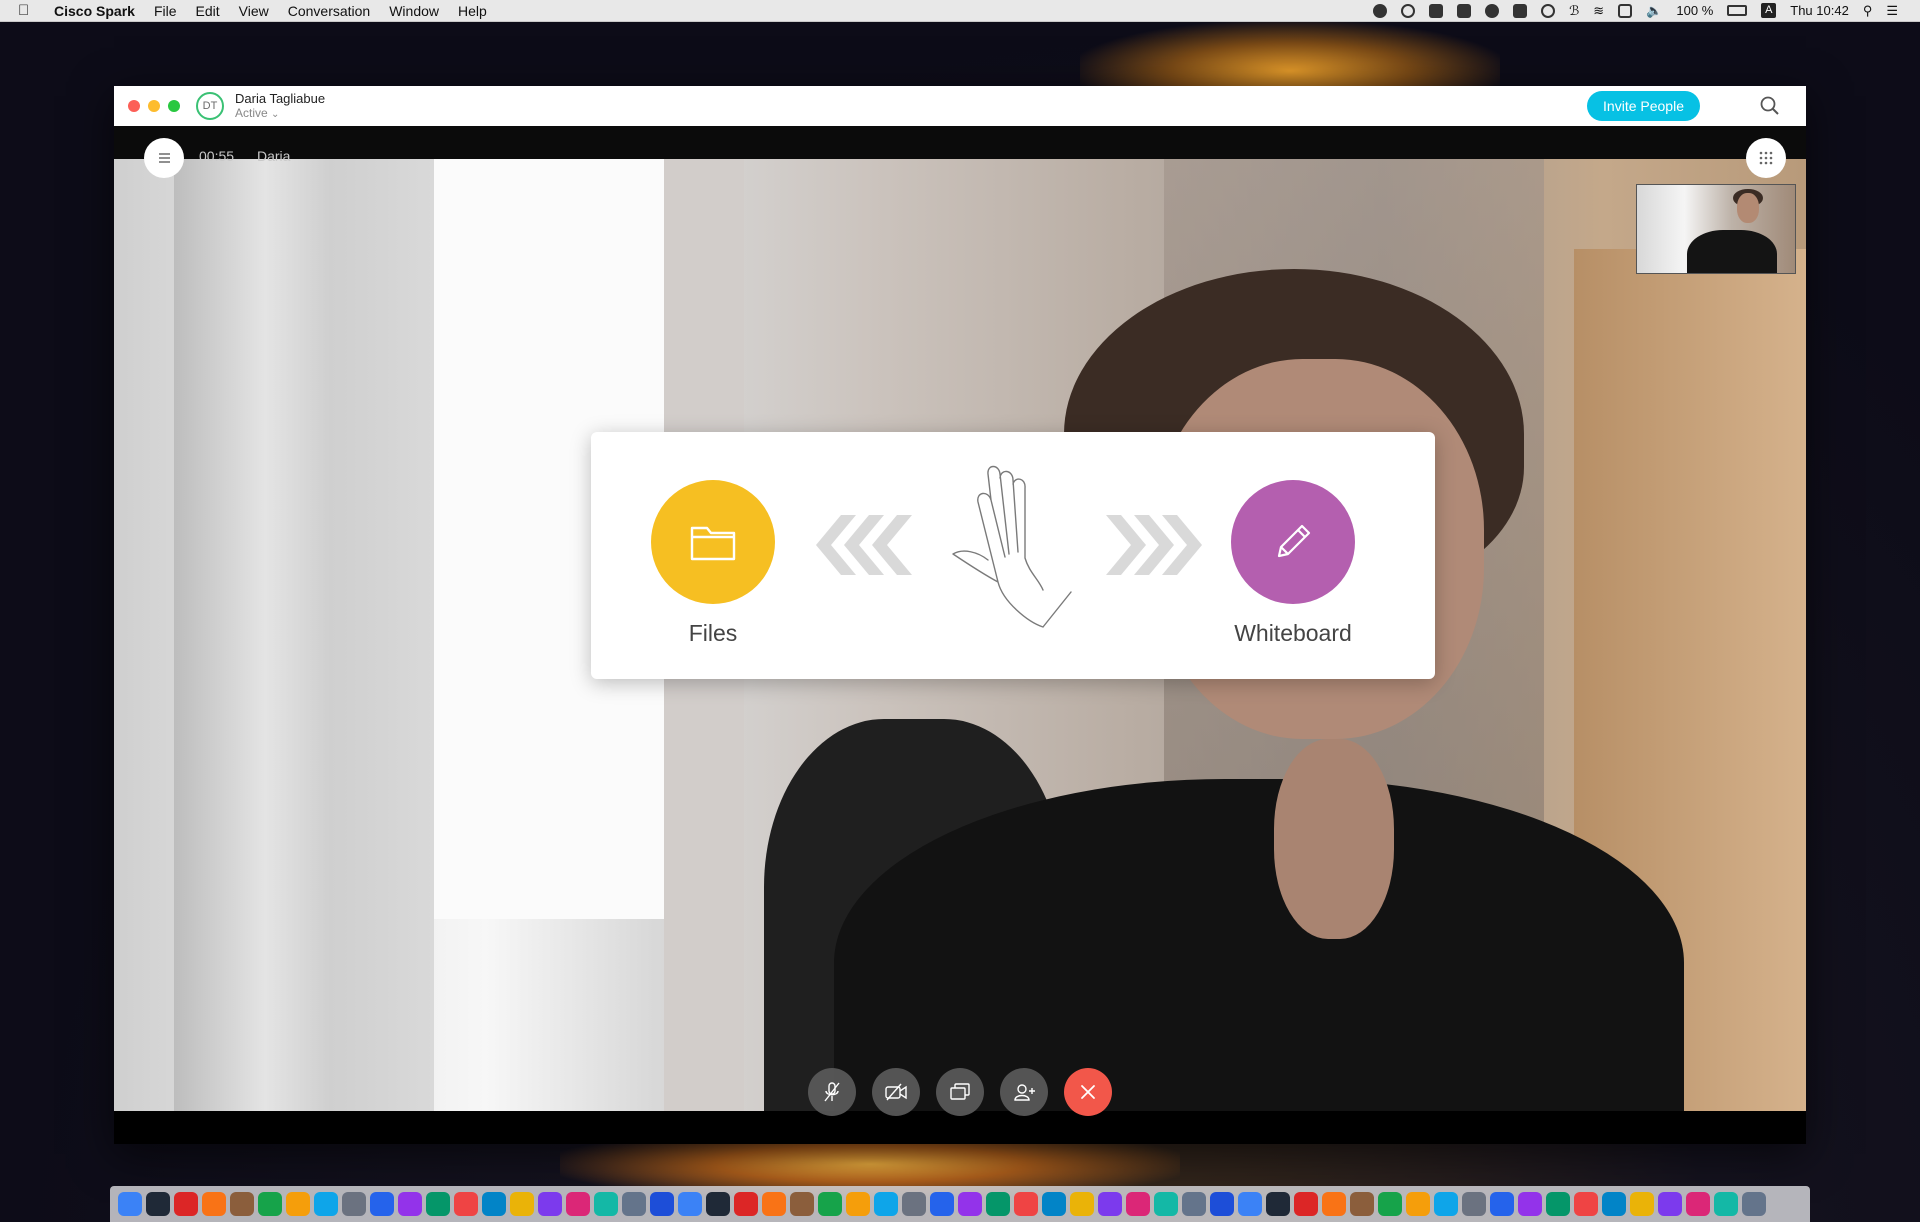 The image size is (1920, 1222). What do you see at coordinates (438, 1204) in the screenshot?
I see `launchpad-icon` at bounding box center [438, 1204].